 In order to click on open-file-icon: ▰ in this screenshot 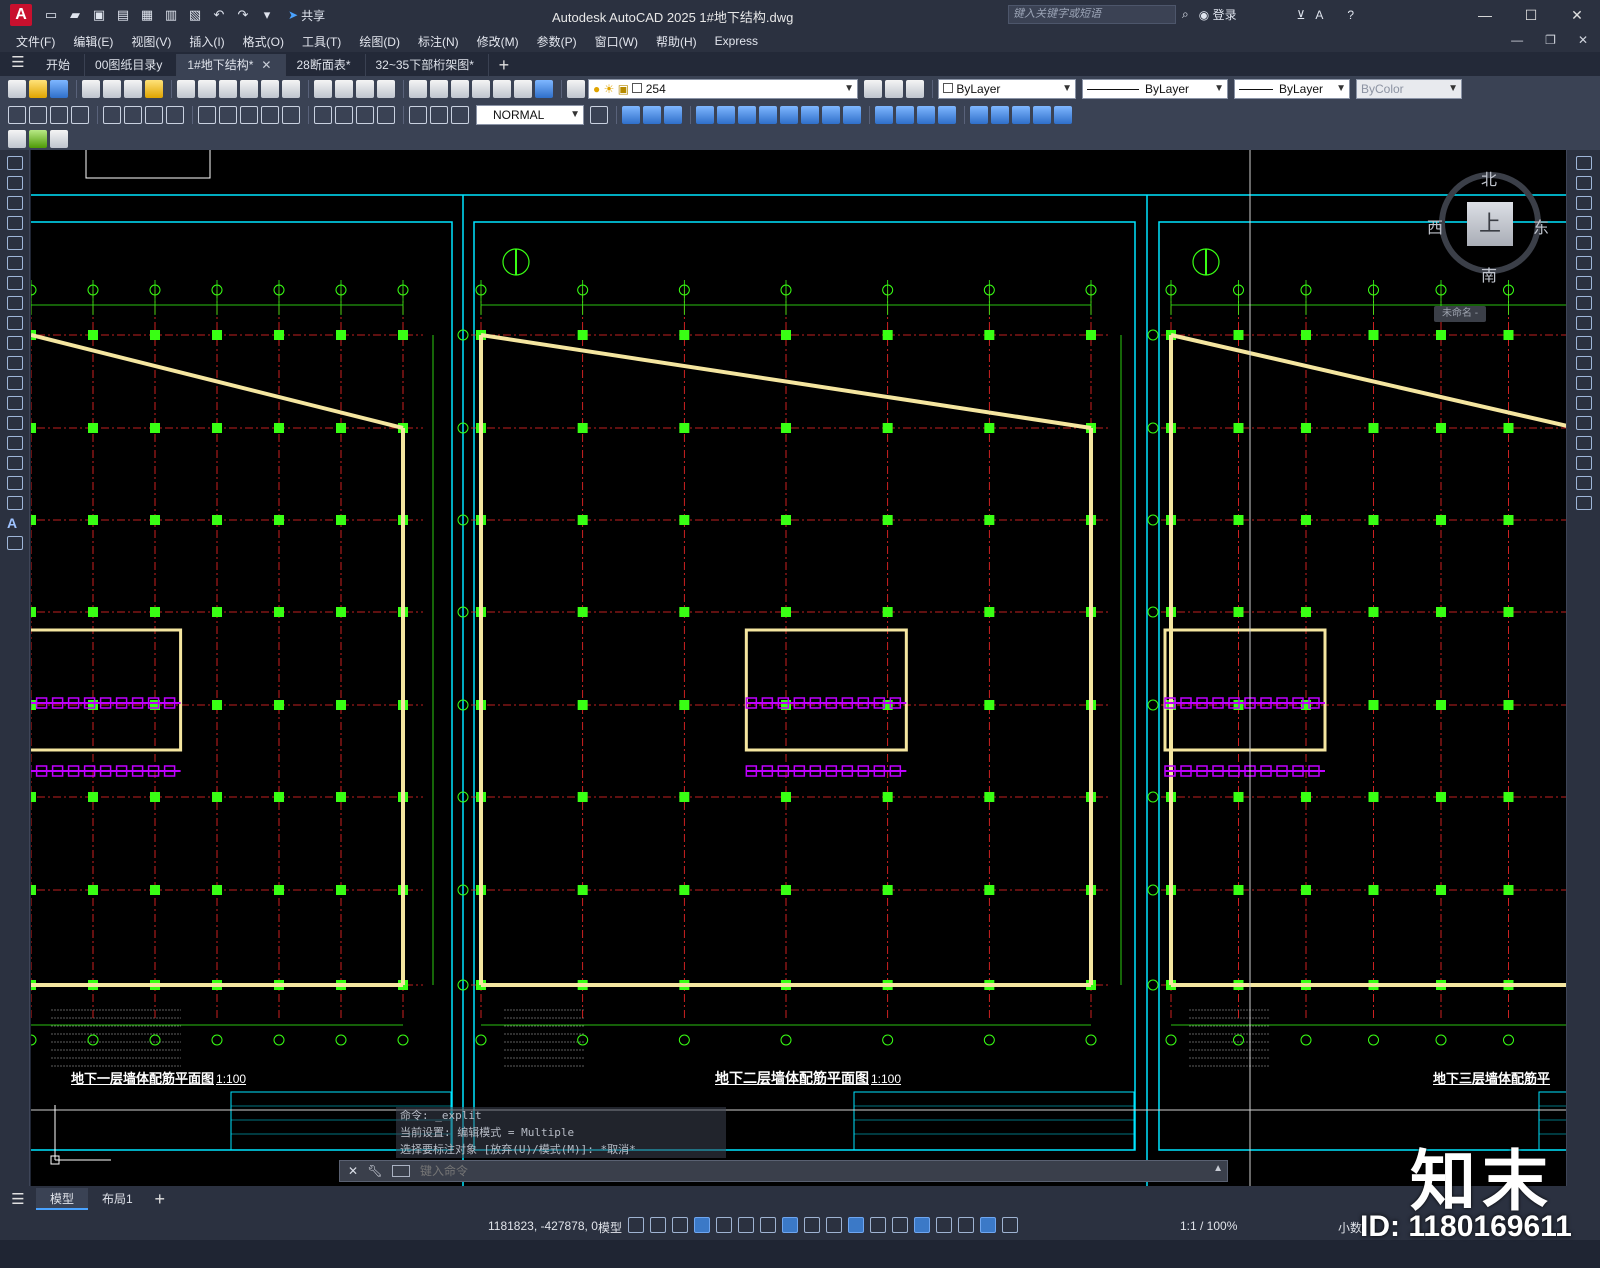, I will do `click(75, 15)`.